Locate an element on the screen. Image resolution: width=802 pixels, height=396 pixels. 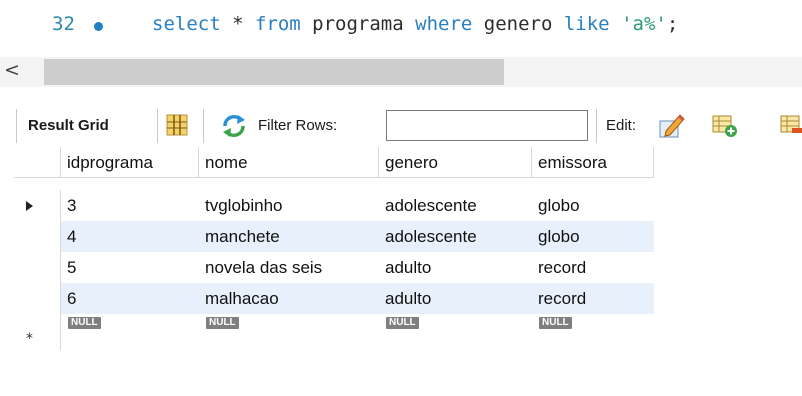
cell-idprograma: 5 is located at coordinates (71, 267).